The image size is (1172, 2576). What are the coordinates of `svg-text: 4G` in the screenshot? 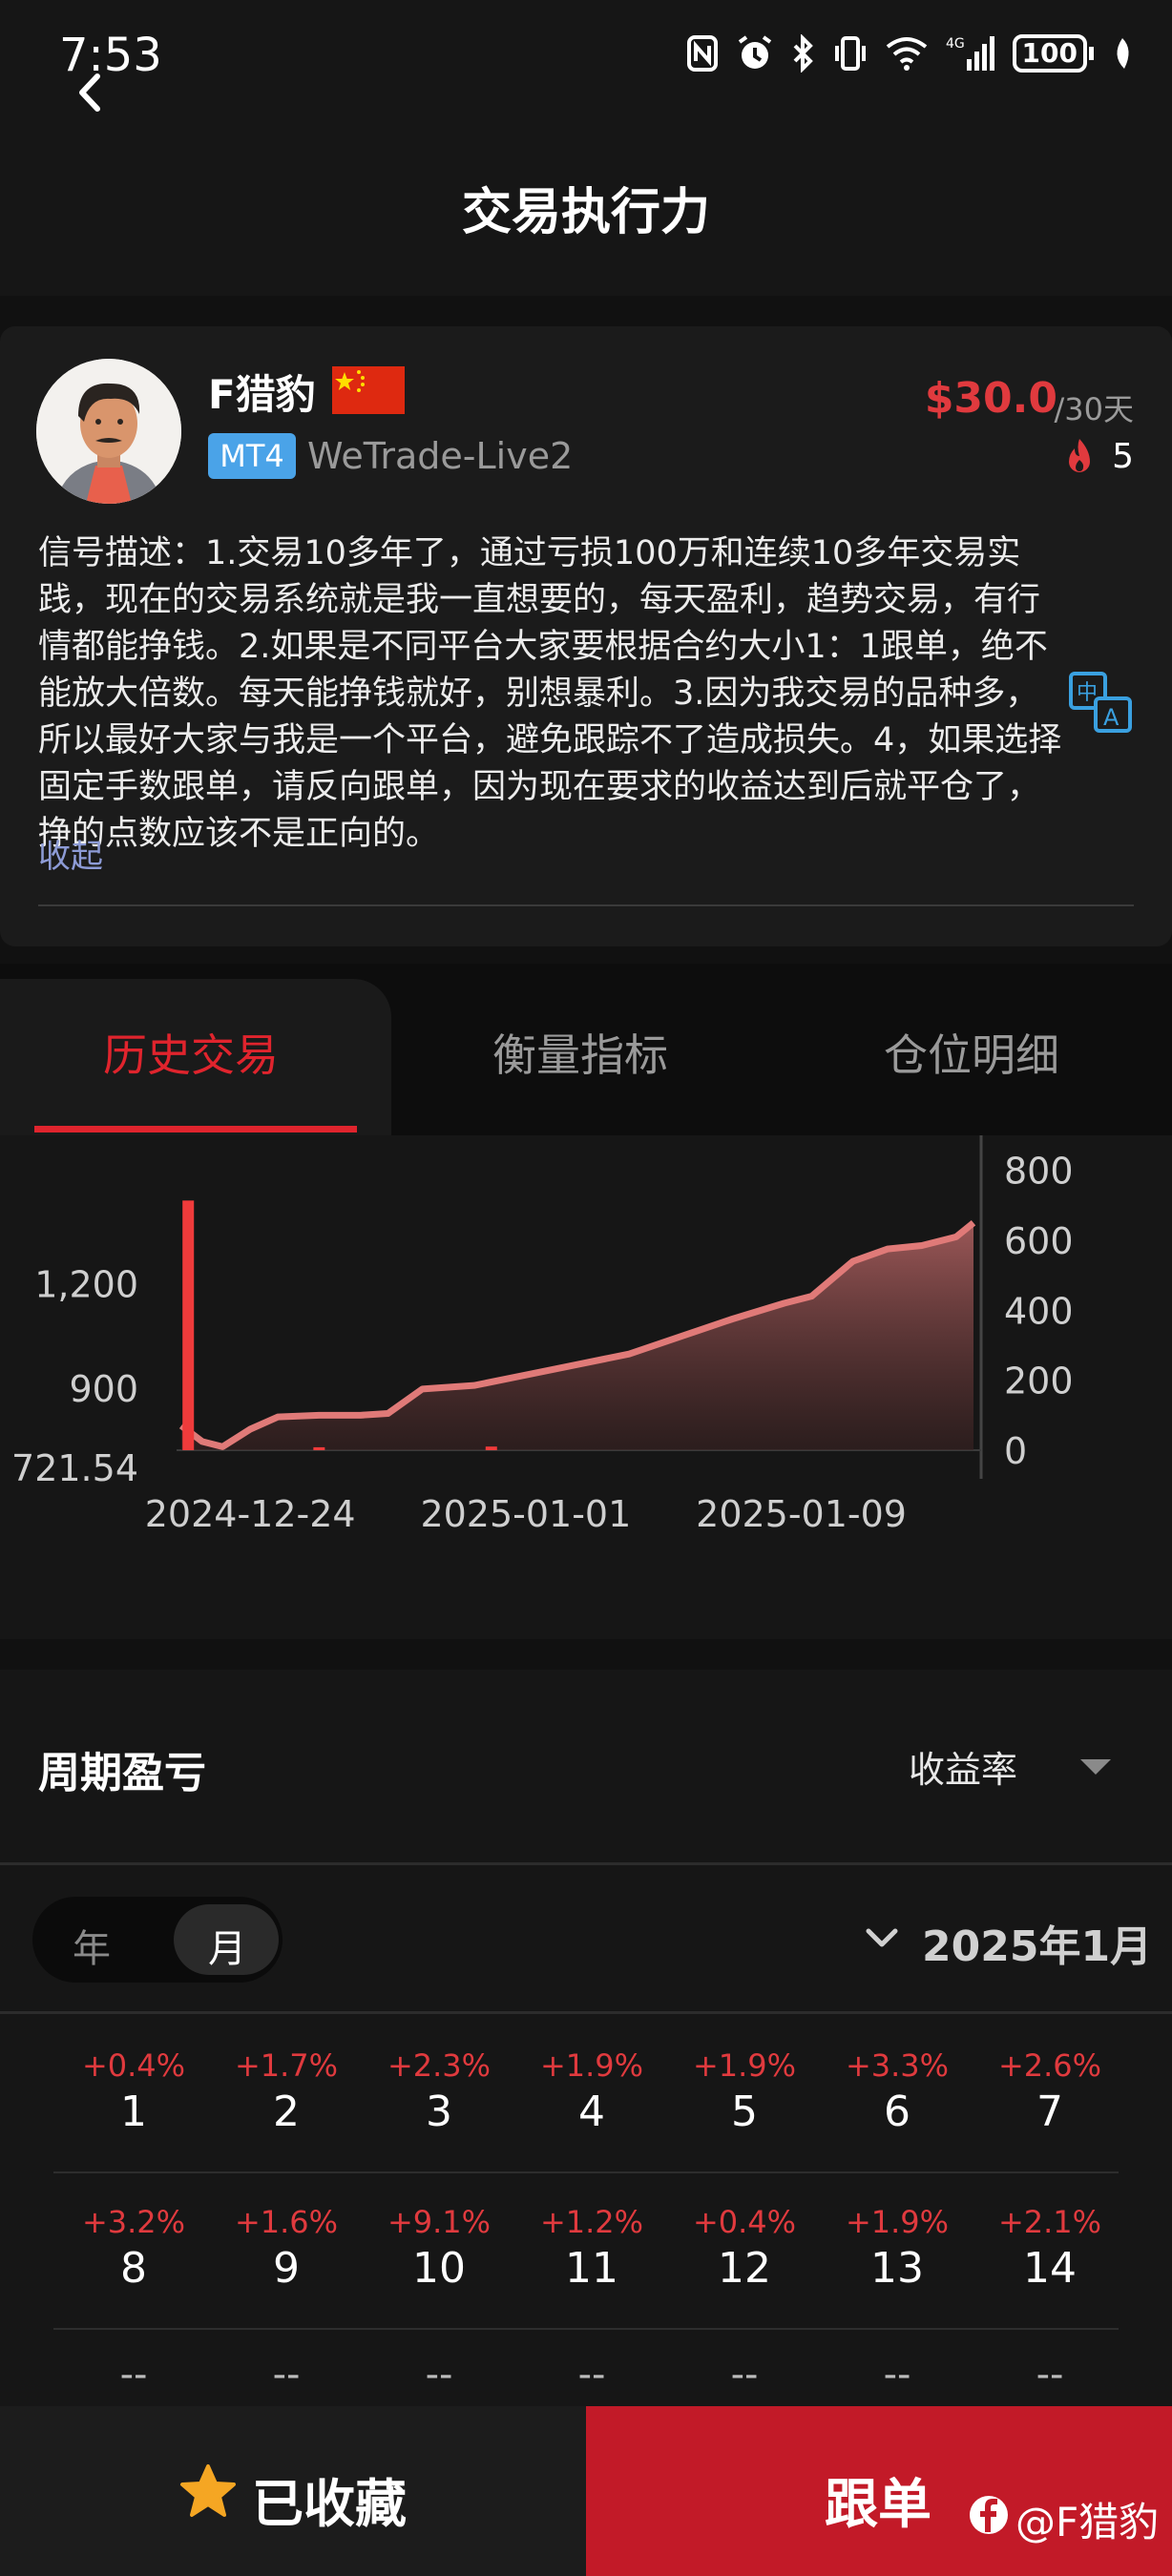 It's located at (955, 44).